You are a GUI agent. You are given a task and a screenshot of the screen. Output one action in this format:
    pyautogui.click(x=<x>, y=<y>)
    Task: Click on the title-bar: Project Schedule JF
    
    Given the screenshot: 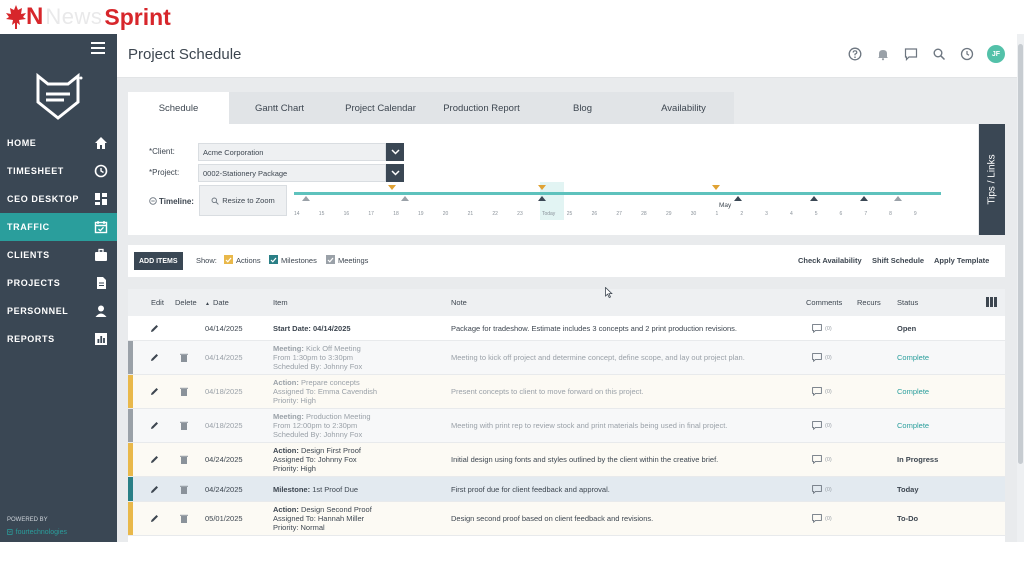 What is the action you would take?
    pyautogui.click(x=567, y=56)
    